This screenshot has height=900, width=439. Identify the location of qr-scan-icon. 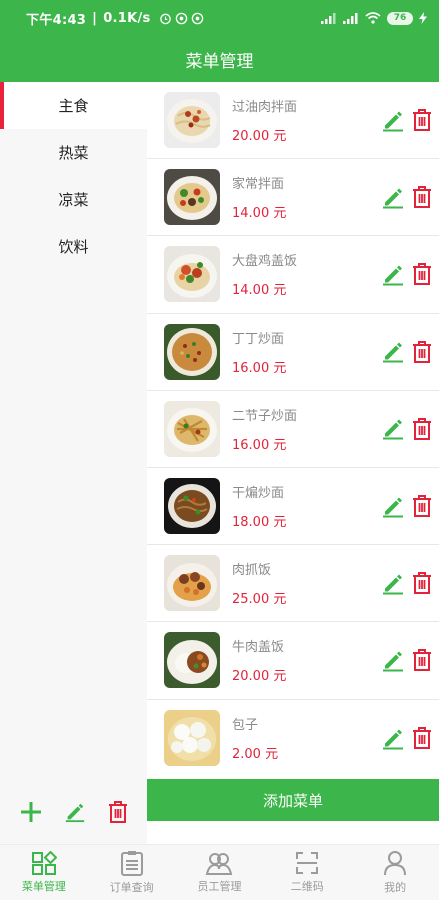
(307, 863).